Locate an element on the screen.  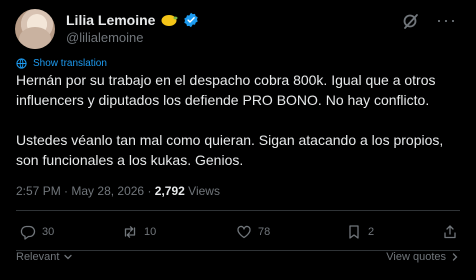
tweet-meta: 2:57 PM · May 28, 2026 · 2,792 Views is located at coordinates (118, 191).